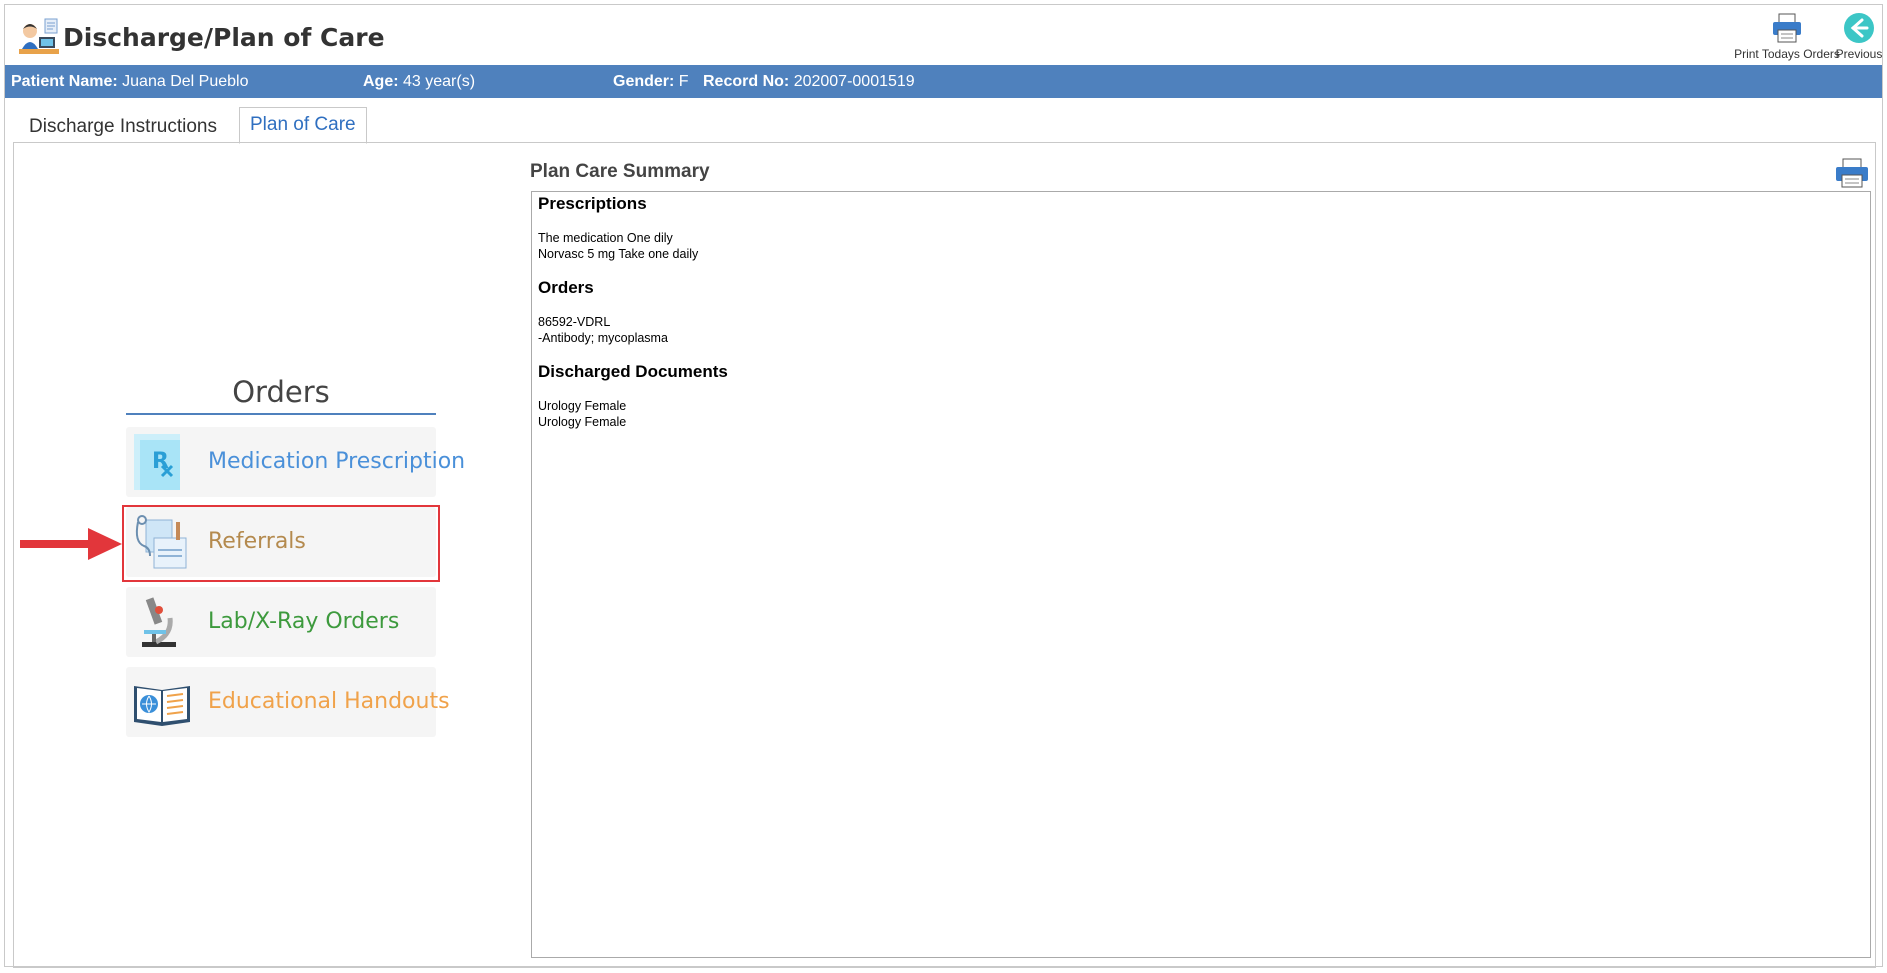  What do you see at coordinates (304, 621) in the screenshot?
I see `lab-xray-orders-label: Lab/X-Ray Orders` at bounding box center [304, 621].